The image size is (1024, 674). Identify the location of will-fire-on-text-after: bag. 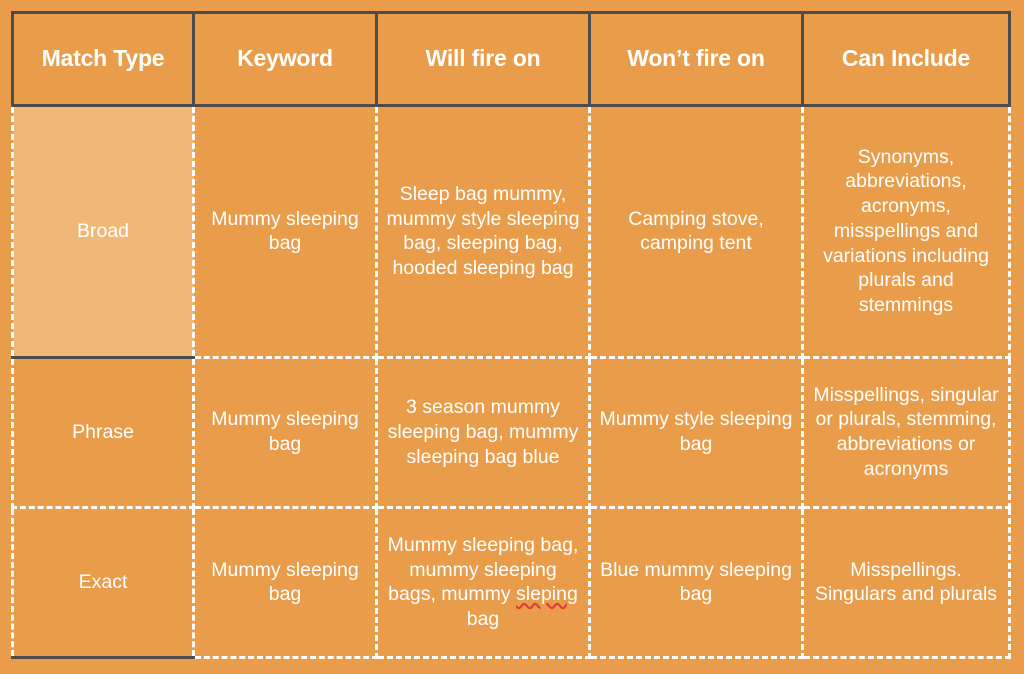
(483, 619).